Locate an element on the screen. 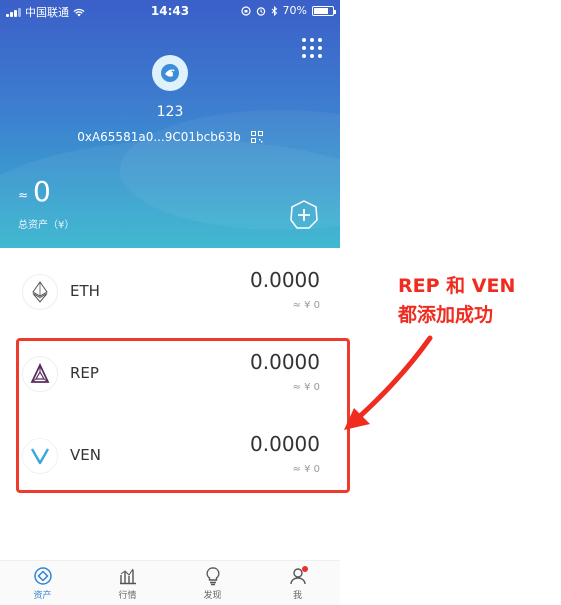 This screenshot has height=605, width=561. annotation-text: REP 和 VEN 都添加成功 is located at coordinates (456, 301).